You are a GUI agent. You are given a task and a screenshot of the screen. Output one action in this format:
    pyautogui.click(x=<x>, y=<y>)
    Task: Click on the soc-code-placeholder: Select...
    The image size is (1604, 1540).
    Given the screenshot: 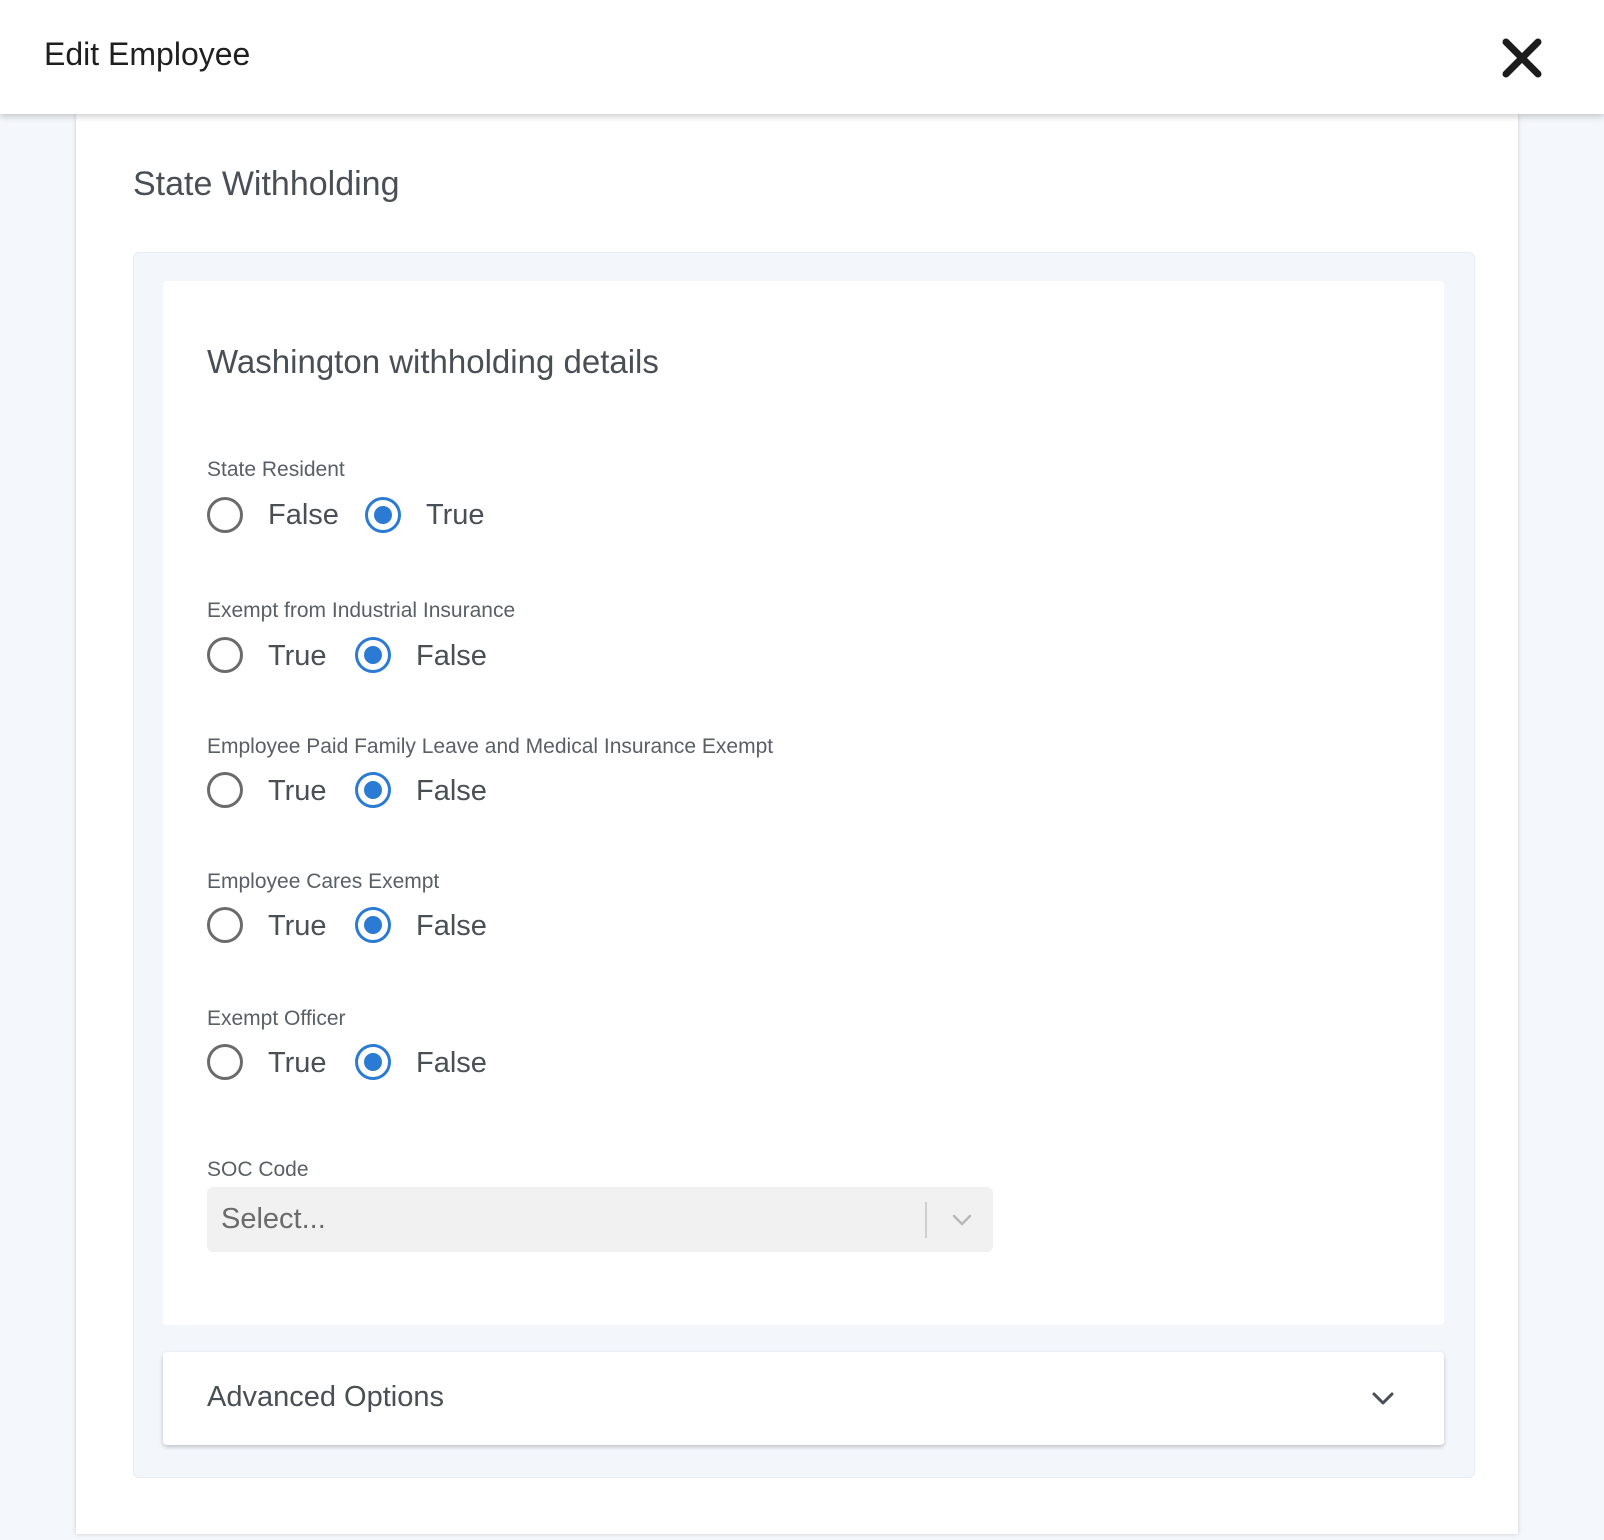 What is the action you would take?
    pyautogui.click(x=273, y=1219)
    